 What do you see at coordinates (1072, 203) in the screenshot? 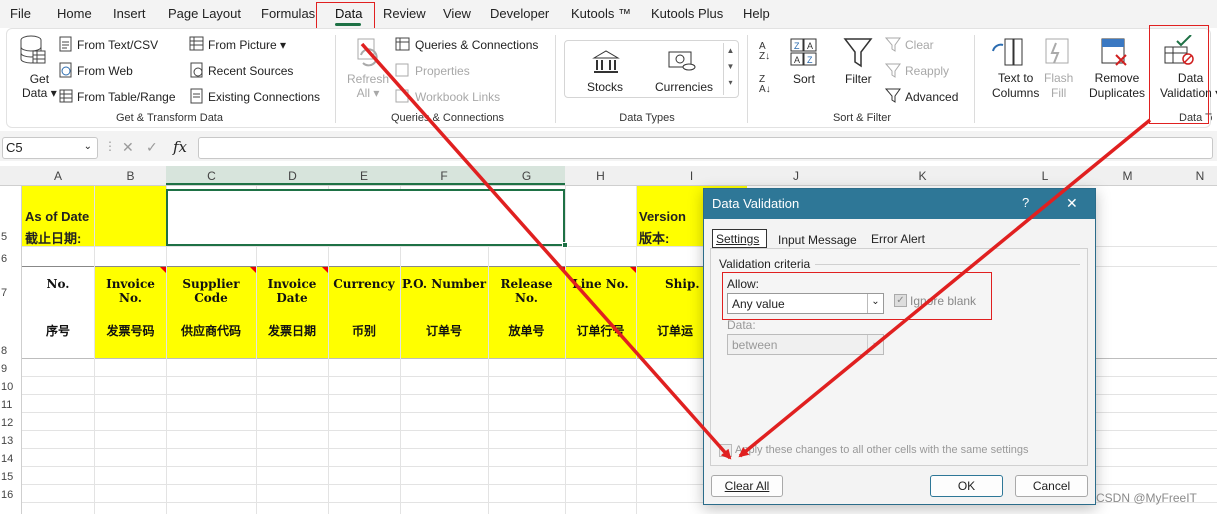
I see `close-icon: ✕` at bounding box center [1072, 203].